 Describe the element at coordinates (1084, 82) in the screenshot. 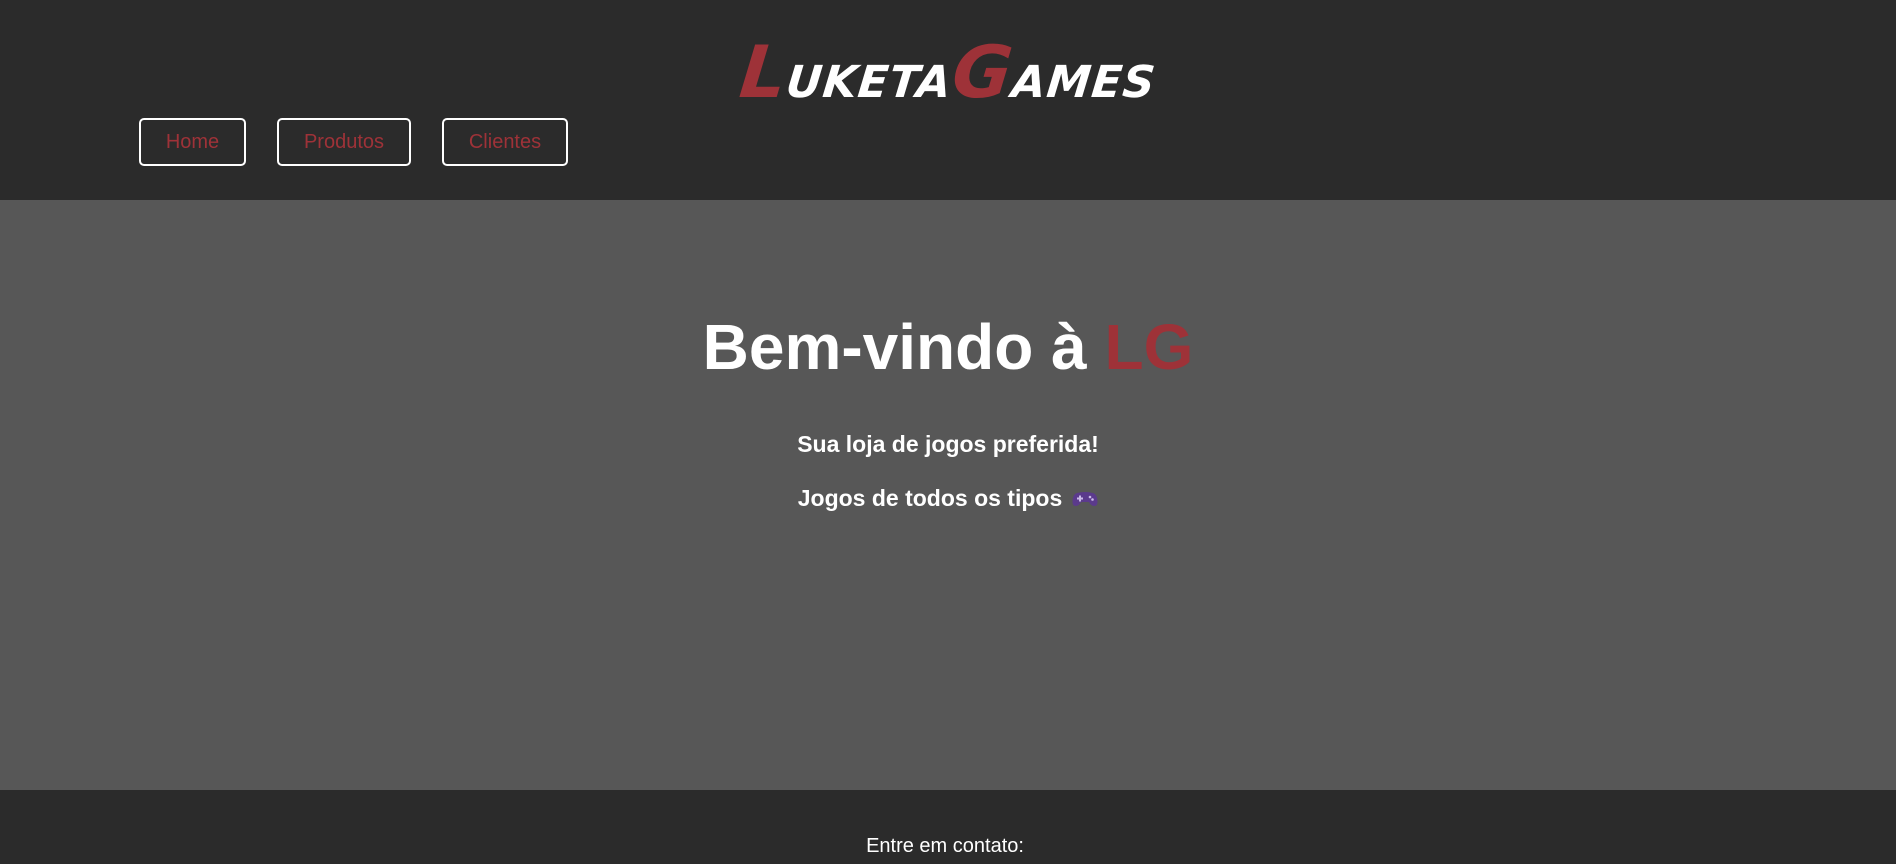

I see `logo-text-ames: ames` at that location.